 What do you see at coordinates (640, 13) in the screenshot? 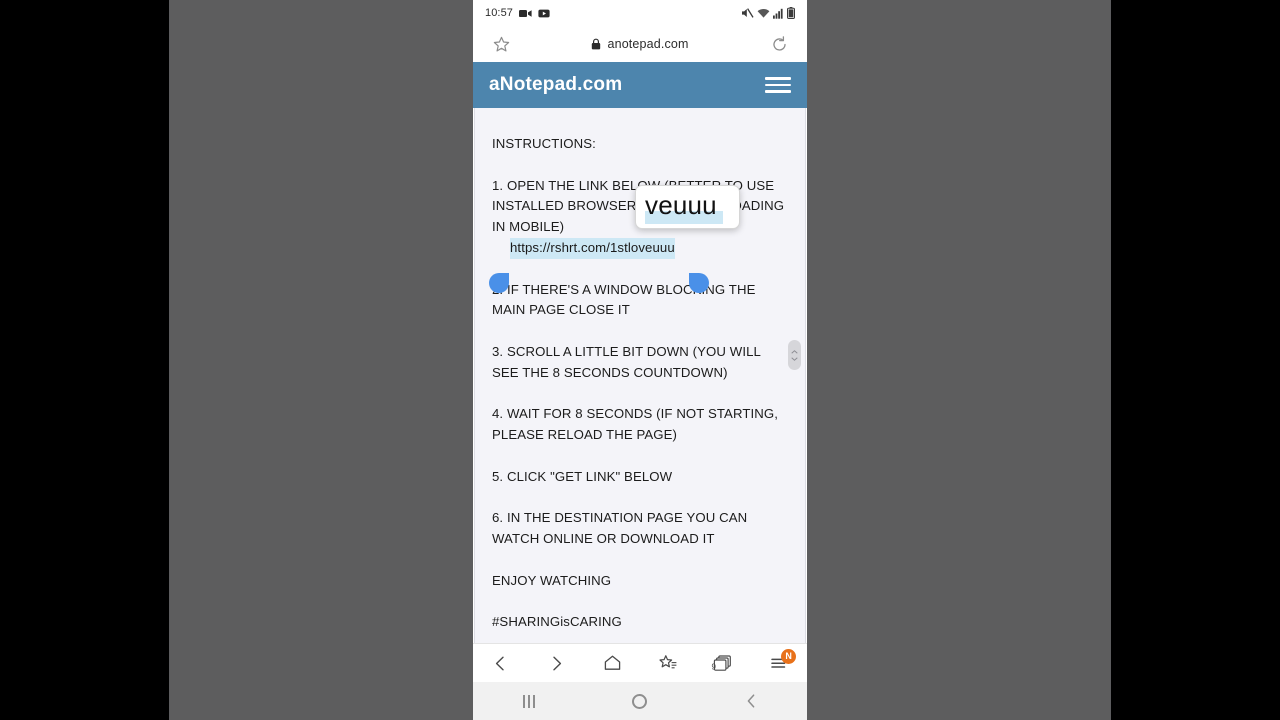
I see `android-status-bar: 10:57` at bounding box center [640, 13].